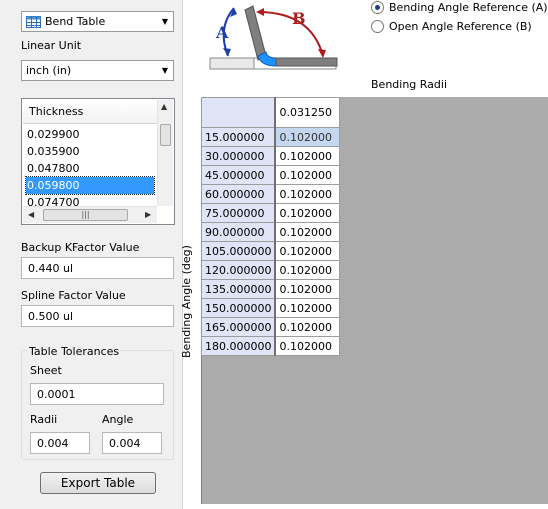  I want to click on backup-kfactor-label: Backup KFactor Value, so click(80, 247).